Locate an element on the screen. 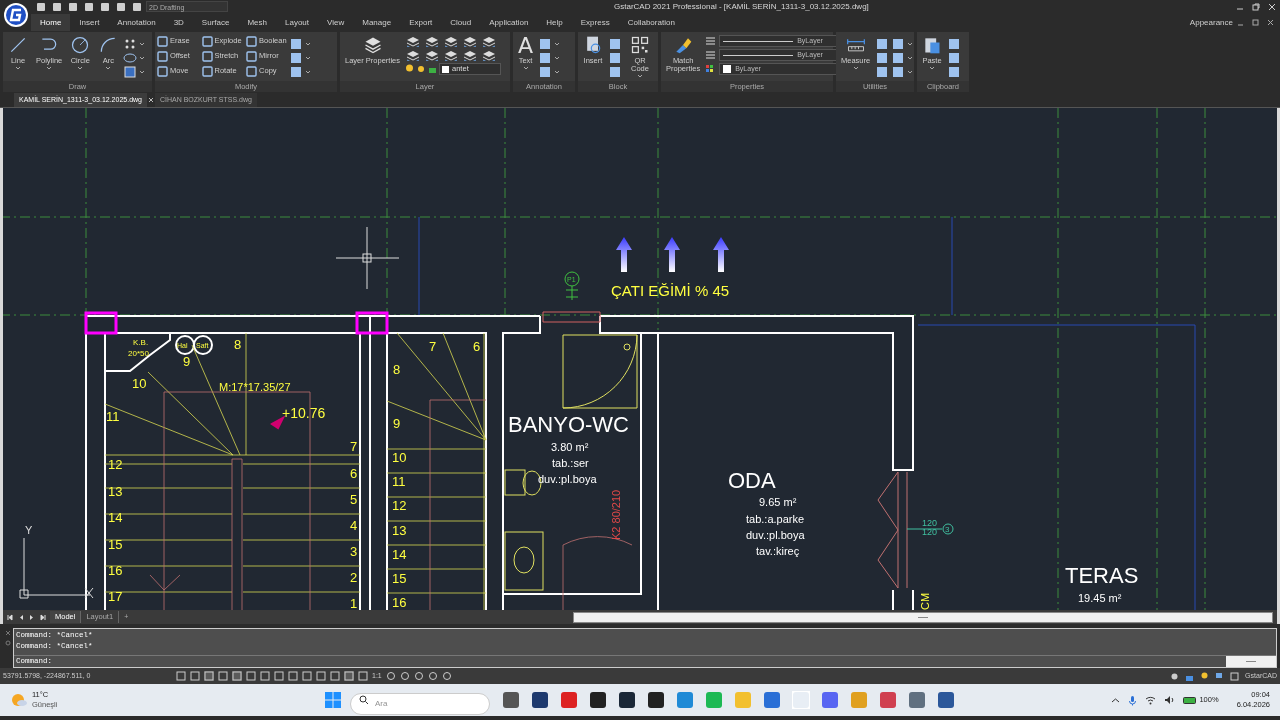  appearance-menu: Appearance is located at coordinates (1211, 22).